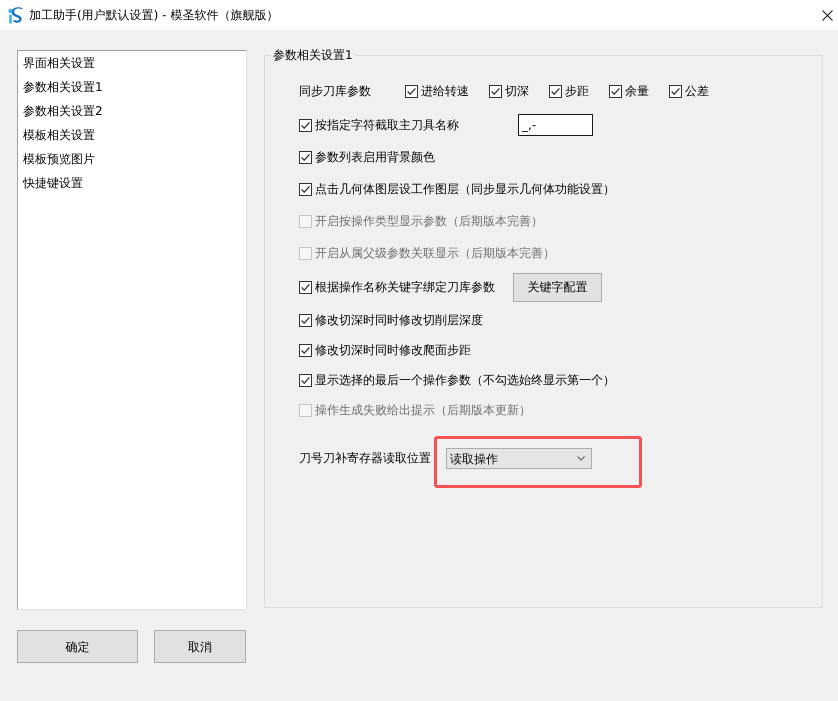  What do you see at coordinates (399, 320) in the screenshot?
I see `checkbox-label: 修改切深时同时修改切削层深度` at bounding box center [399, 320].